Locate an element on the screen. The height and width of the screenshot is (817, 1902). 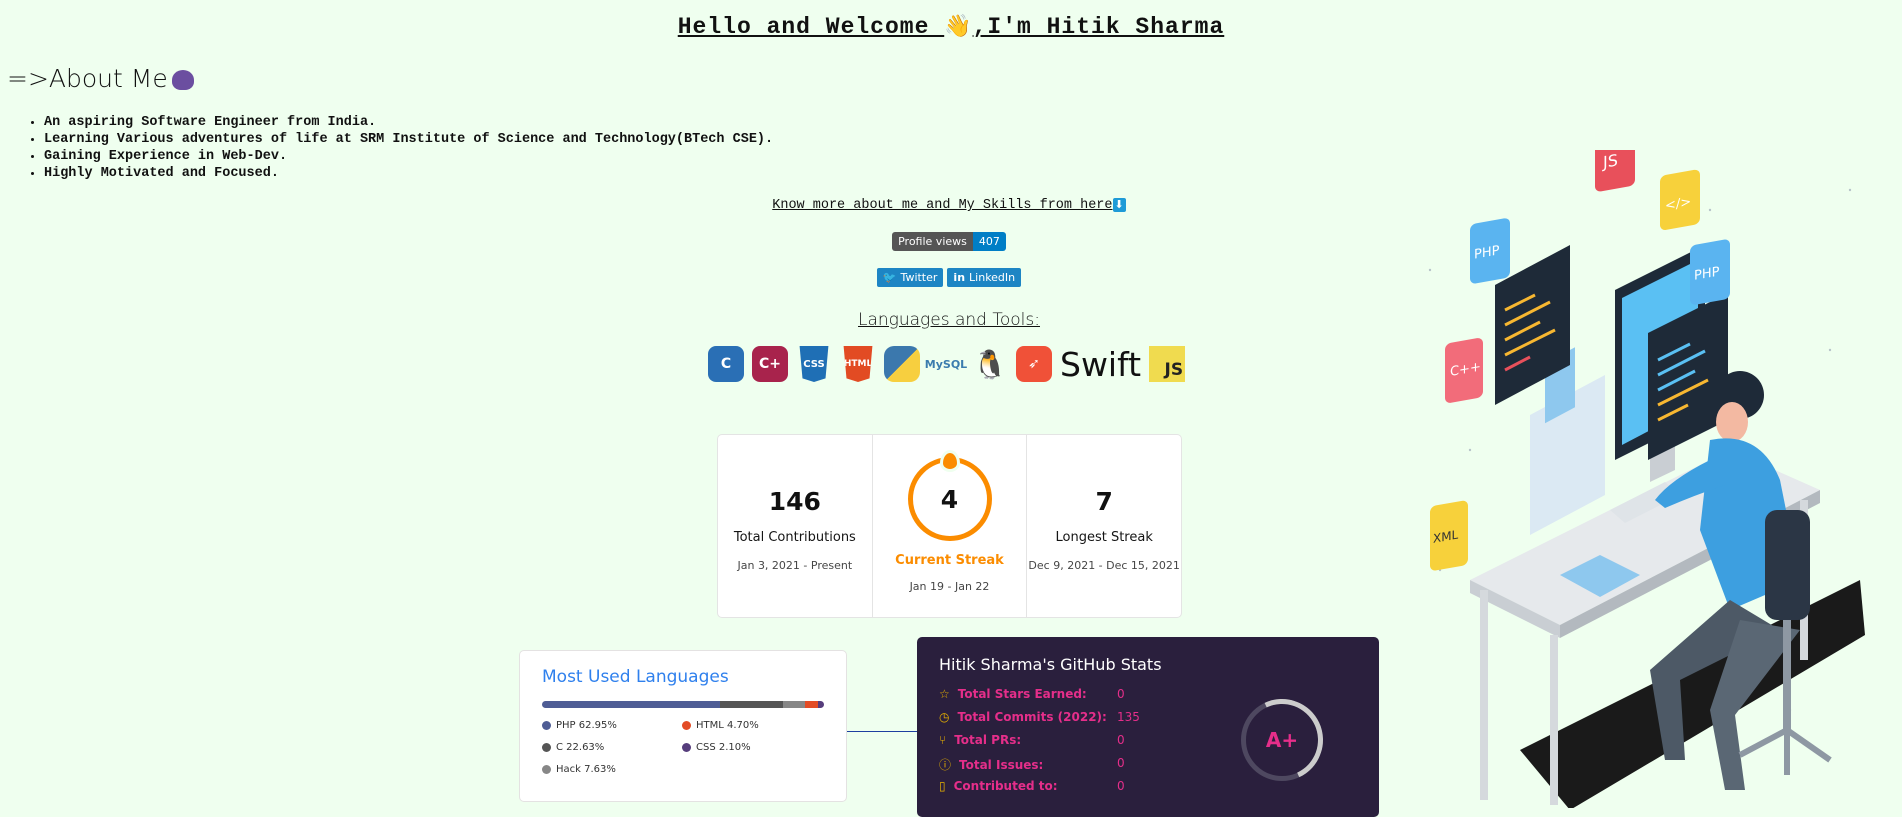
tools-row: C C+ CSS HTML MySQL 🐧 ➶ Swift JS is located at coordinates (947, 364).